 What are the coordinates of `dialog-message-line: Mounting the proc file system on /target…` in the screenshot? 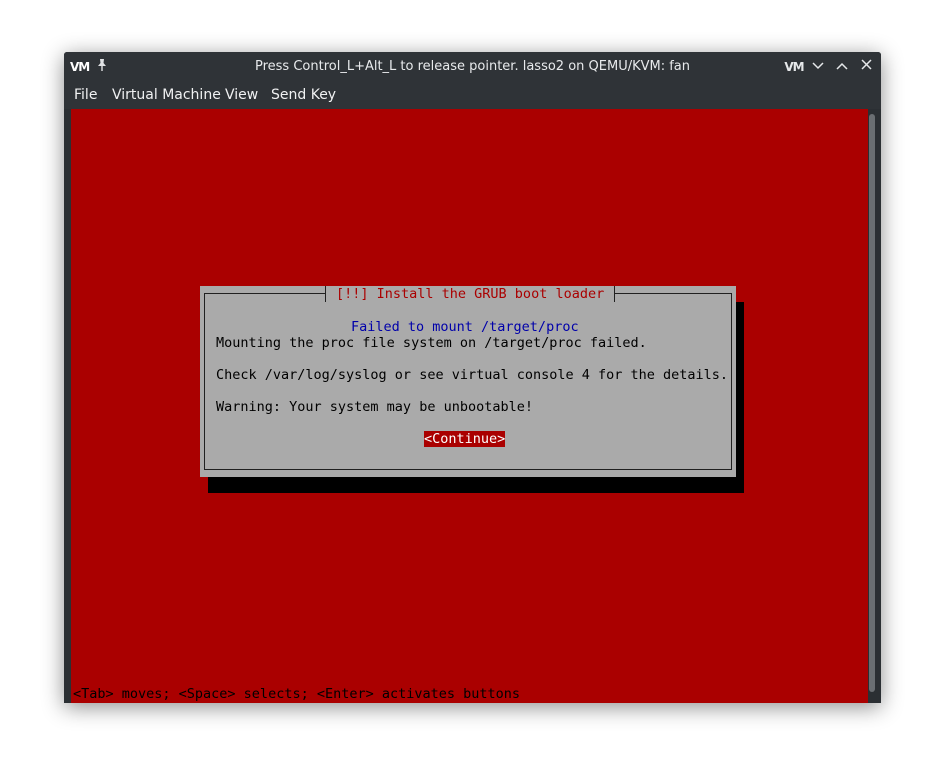 It's located at (431, 343).